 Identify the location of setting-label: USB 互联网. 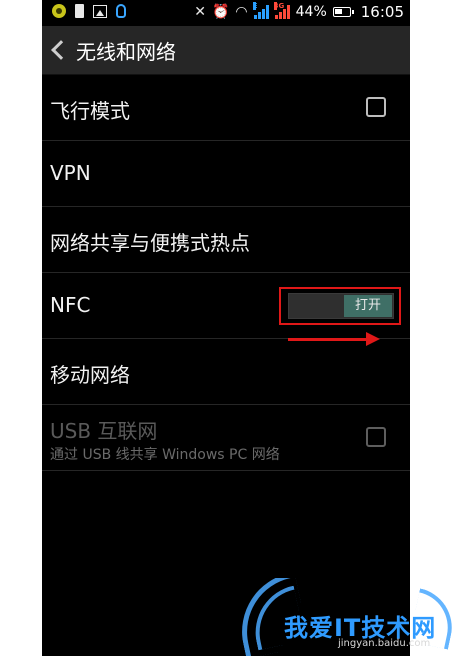
(104, 431).